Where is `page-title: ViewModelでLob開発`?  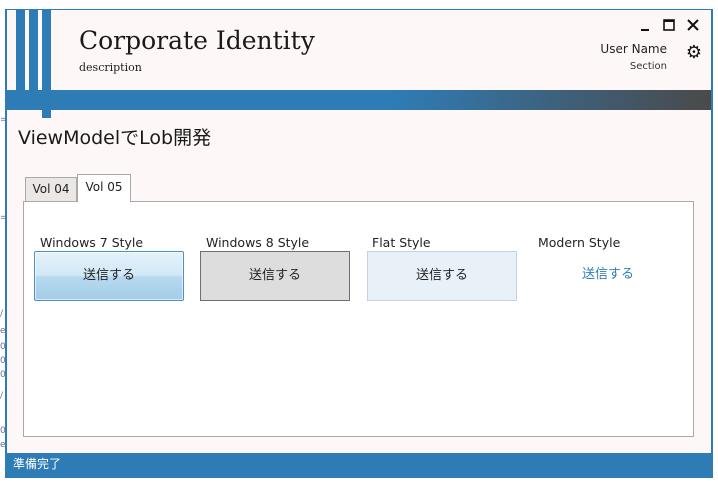
page-title: ViewModelでLob開発 is located at coordinates (115, 138).